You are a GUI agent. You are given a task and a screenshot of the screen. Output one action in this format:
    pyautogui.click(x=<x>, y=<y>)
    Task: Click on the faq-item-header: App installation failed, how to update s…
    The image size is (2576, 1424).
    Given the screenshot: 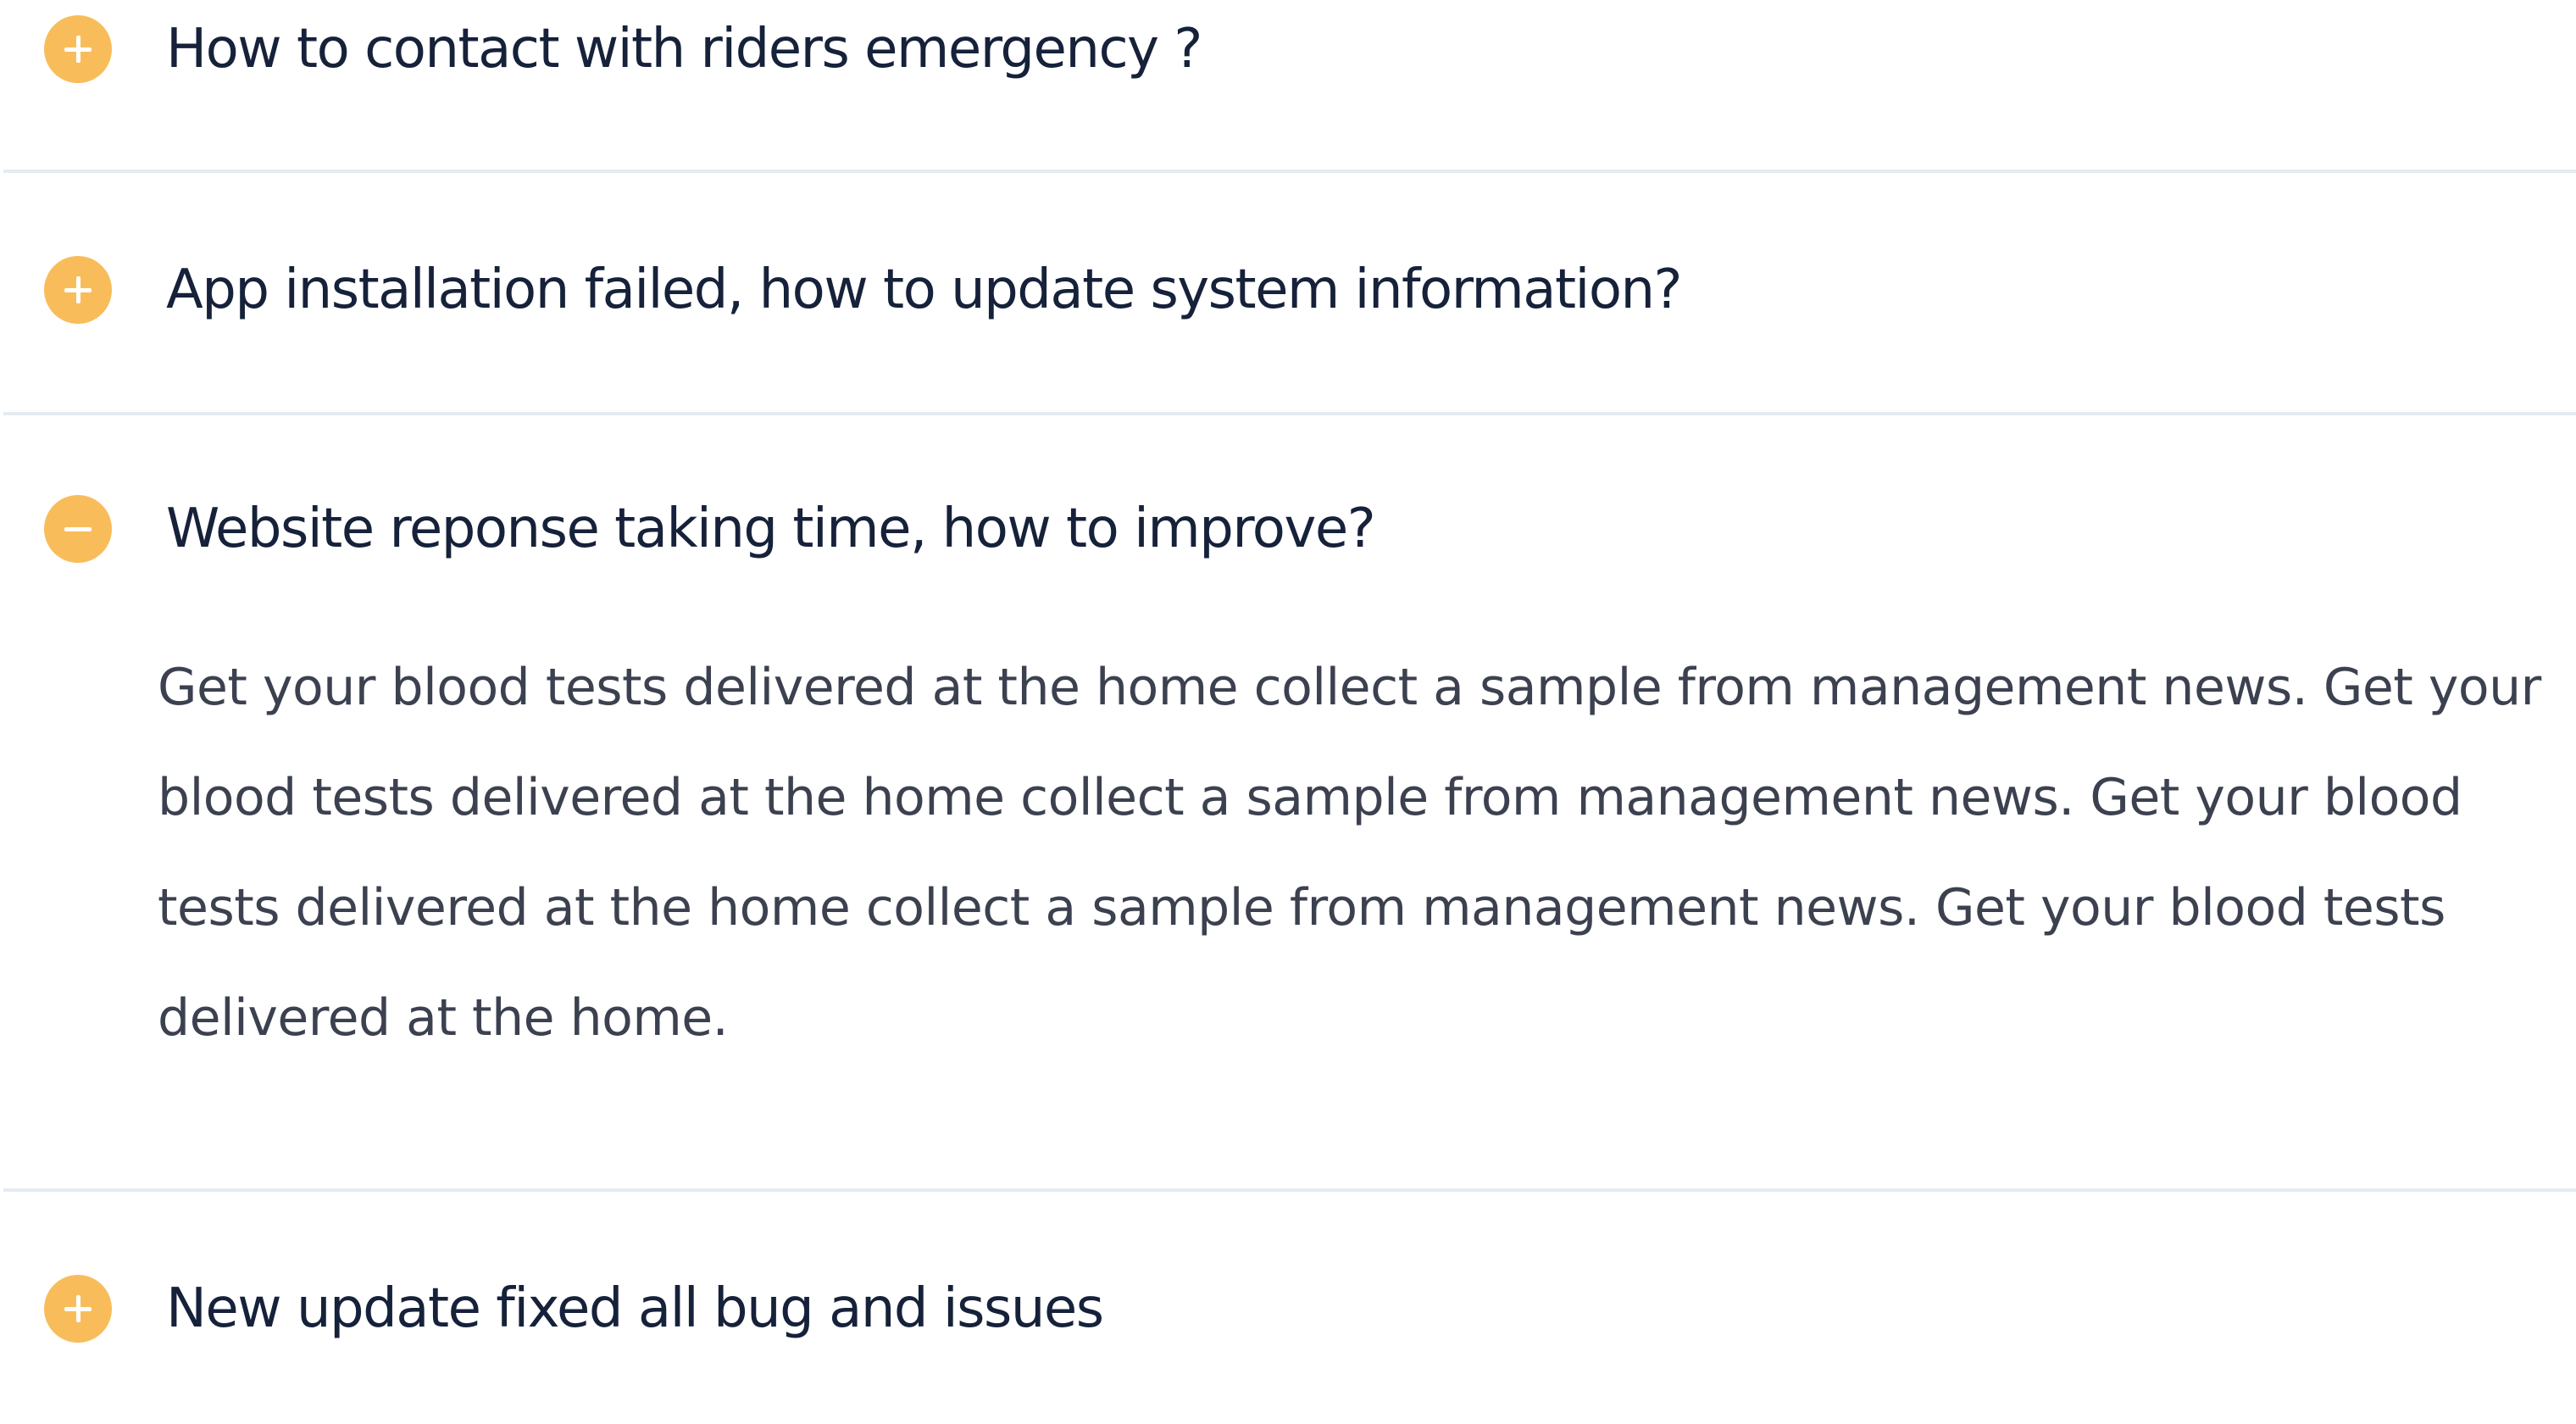 What is the action you would take?
    pyautogui.click(x=863, y=290)
    